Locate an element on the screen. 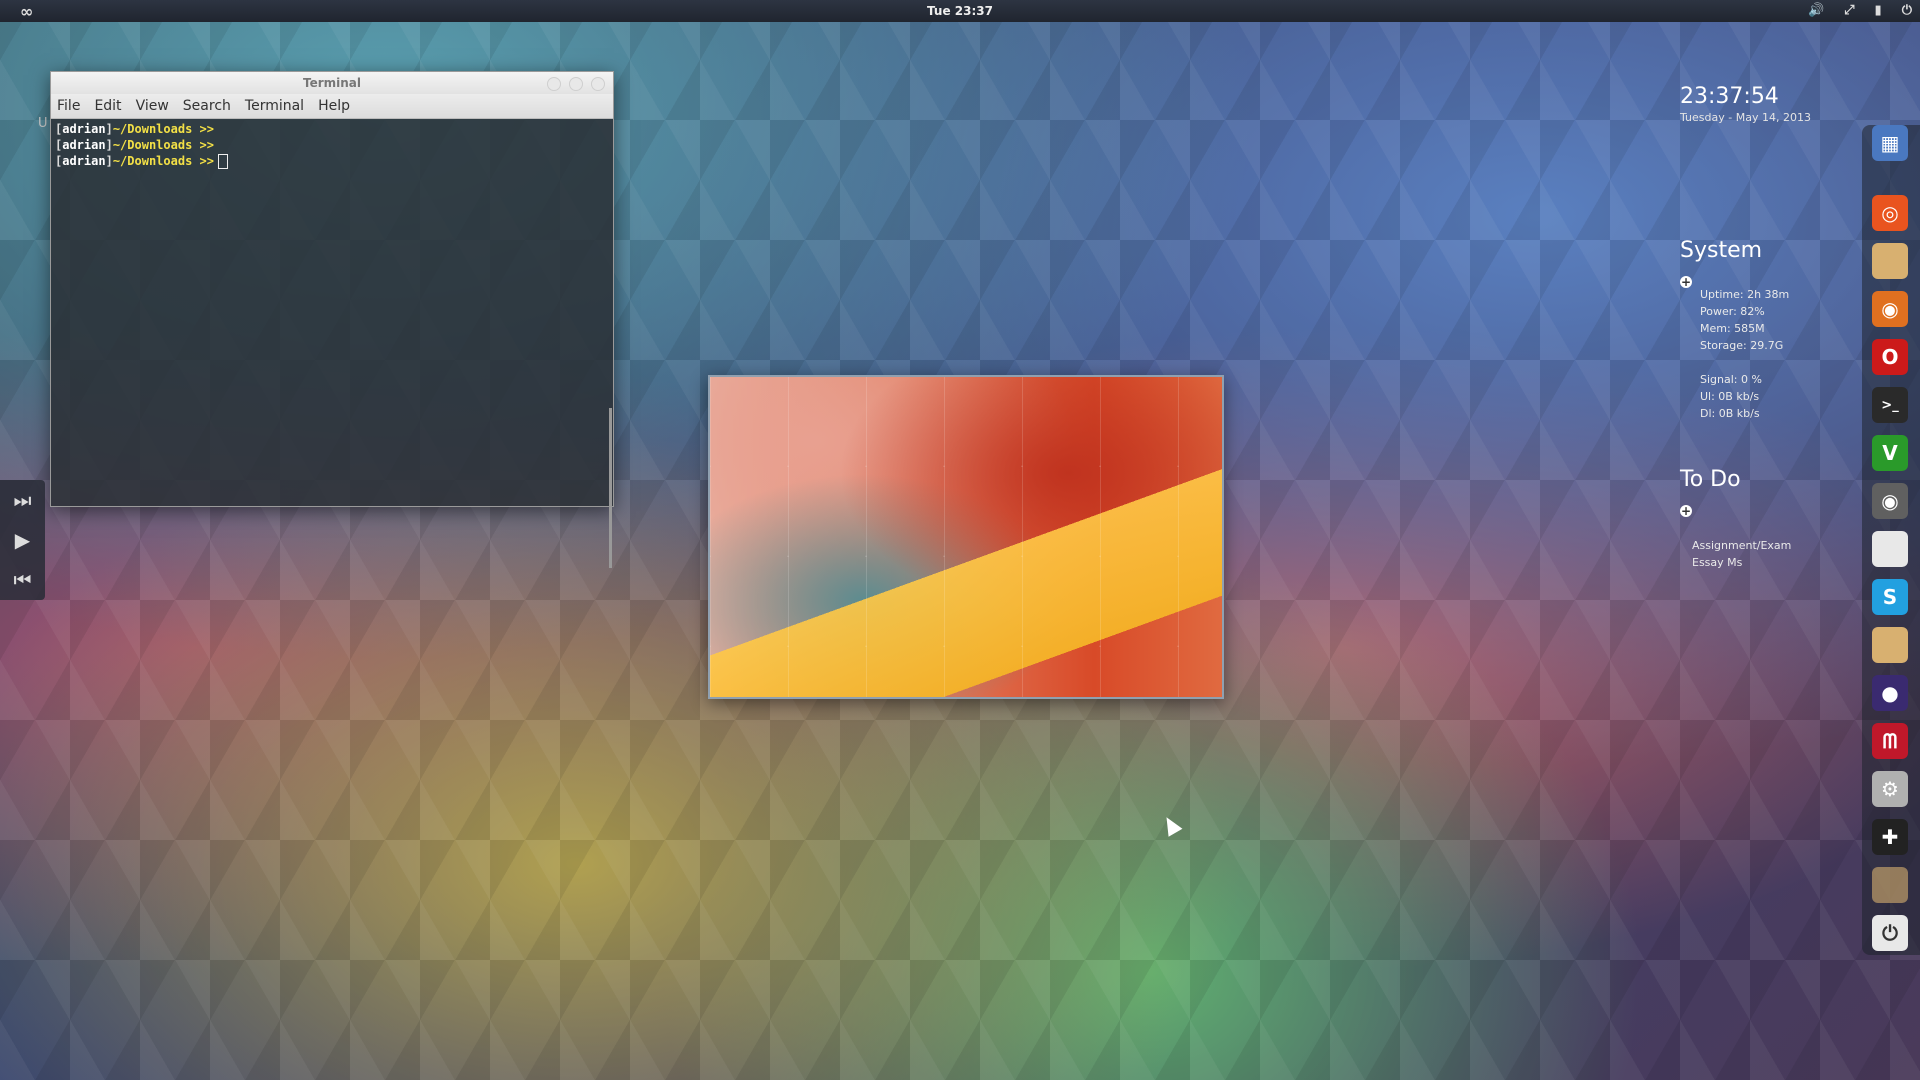 The height and width of the screenshot is (1080, 1920). terminal-scrollbar is located at coordinates (610, 488).